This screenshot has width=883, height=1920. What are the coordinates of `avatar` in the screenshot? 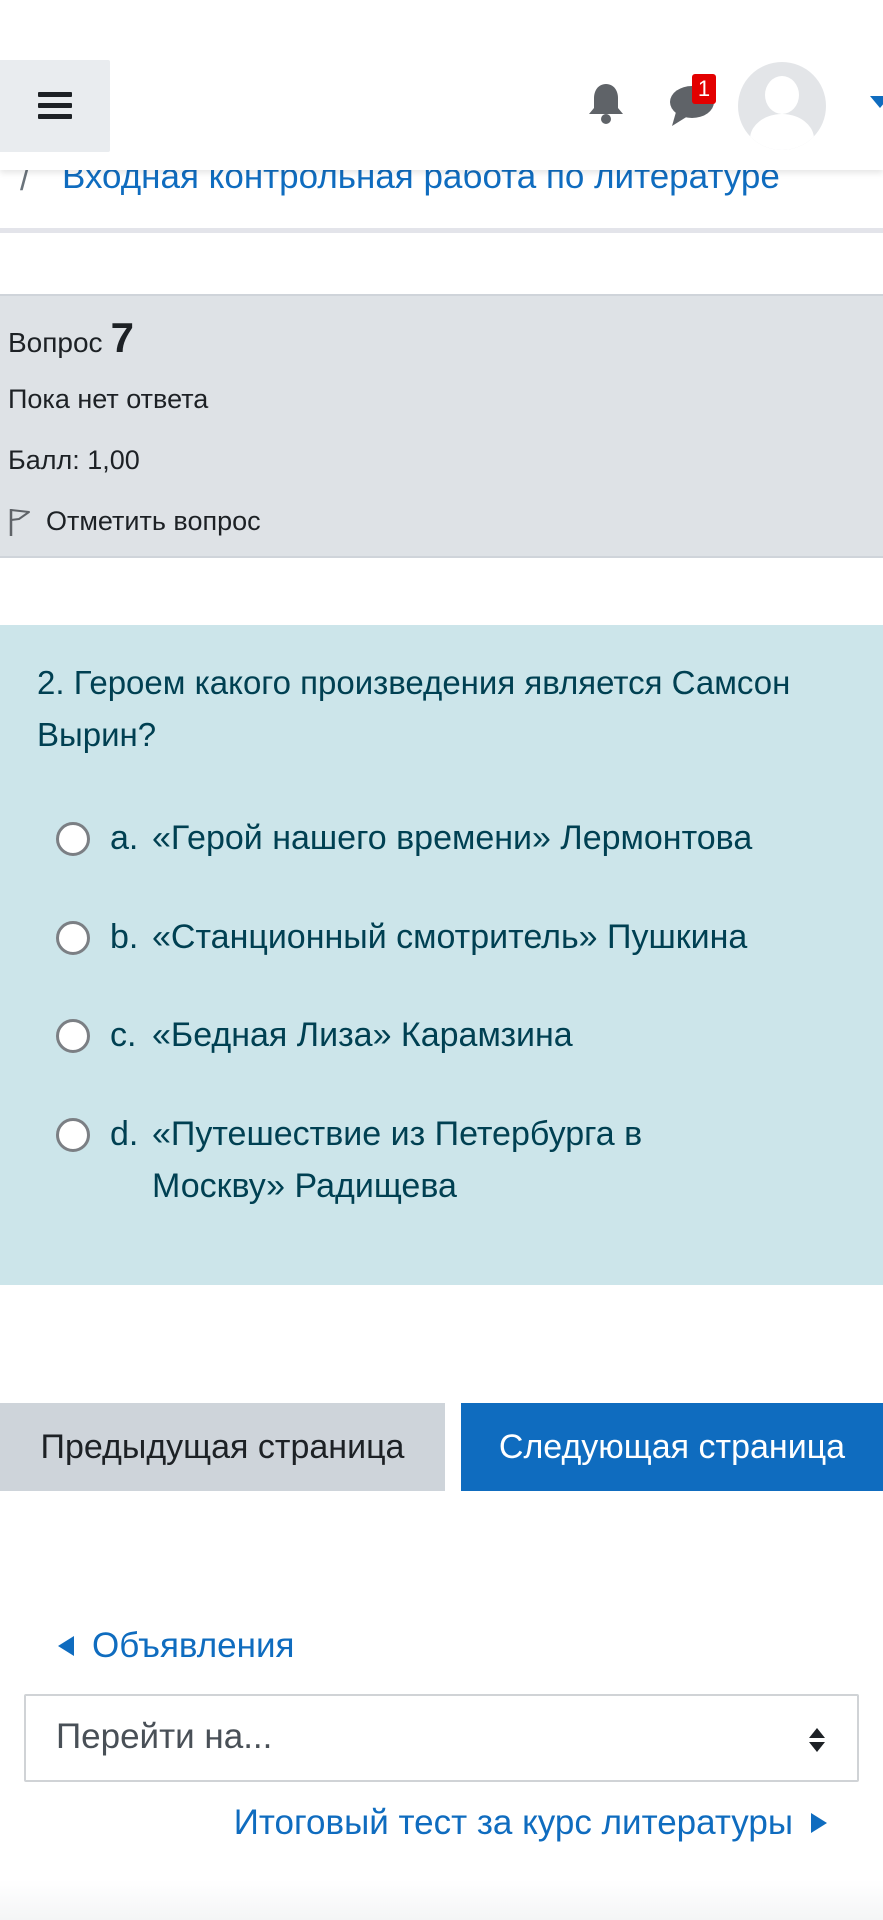 It's located at (782, 106).